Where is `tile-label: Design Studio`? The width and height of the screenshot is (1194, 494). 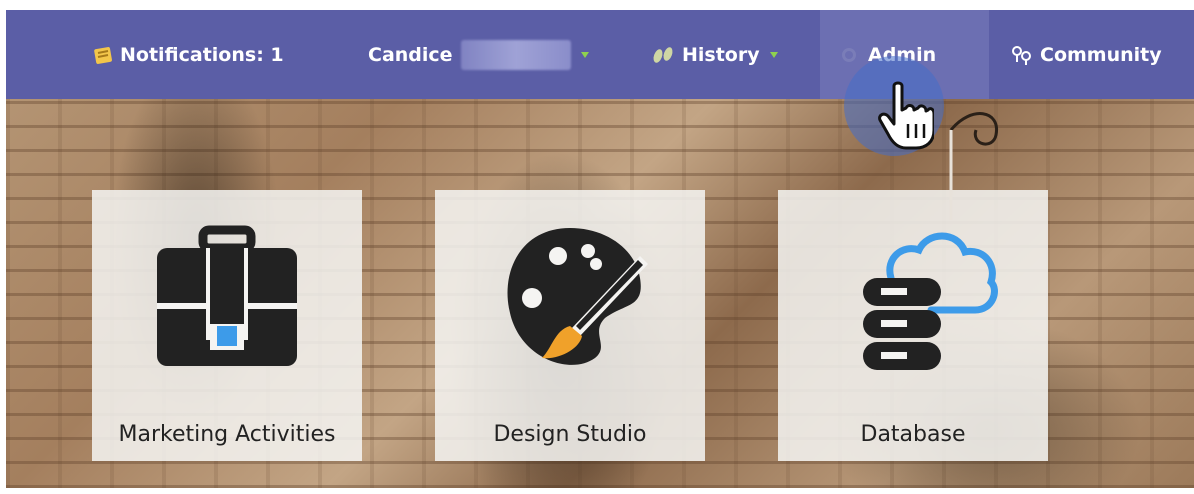
tile-label: Design Studio is located at coordinates (570, 434).